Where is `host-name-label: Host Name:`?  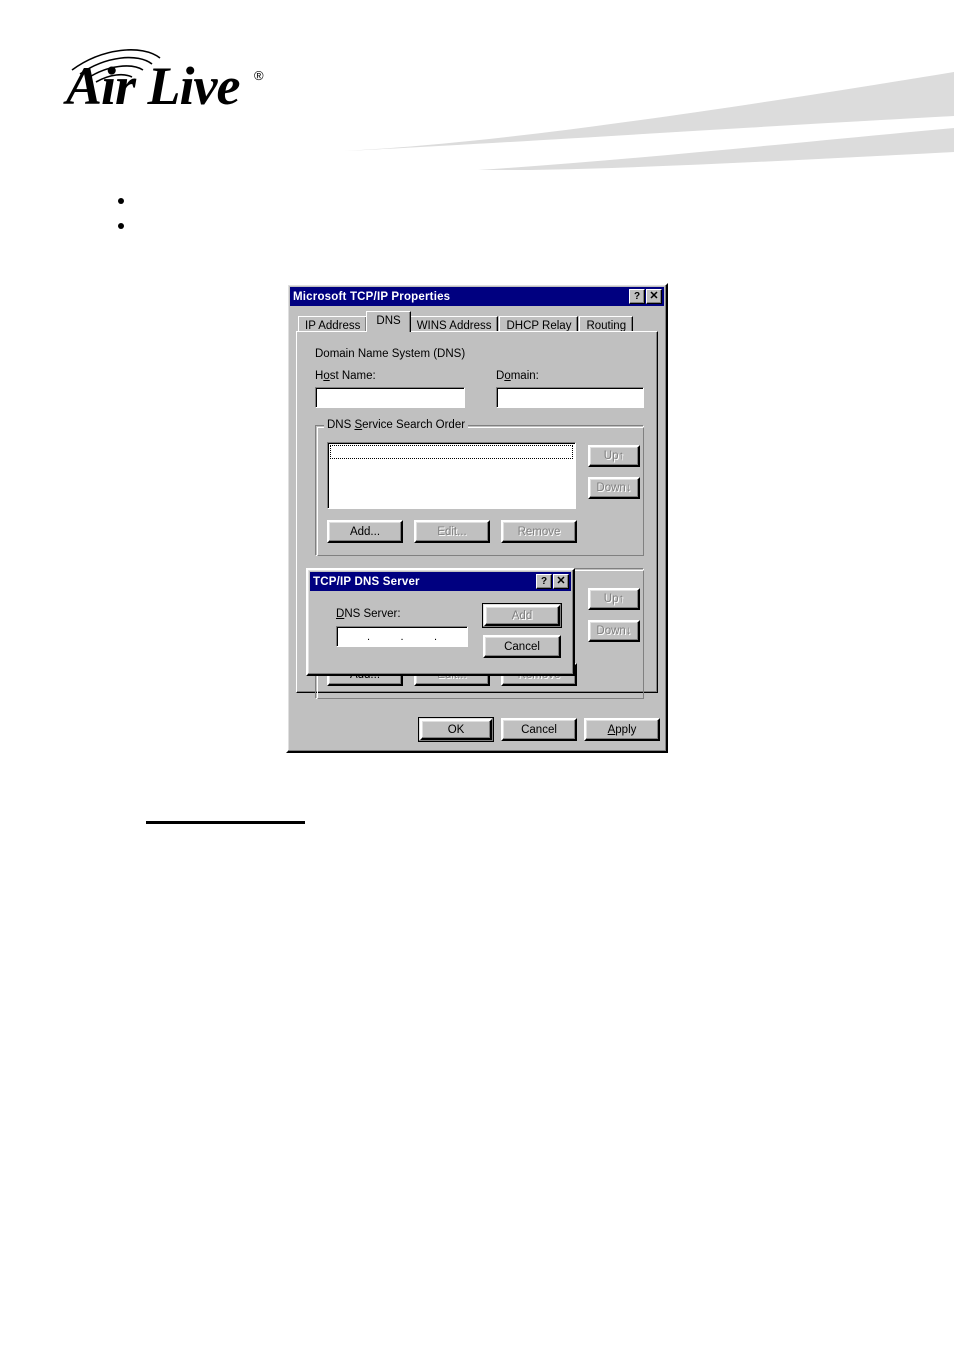
host-name-label: Host Name: is located at coordinates (345, 376).